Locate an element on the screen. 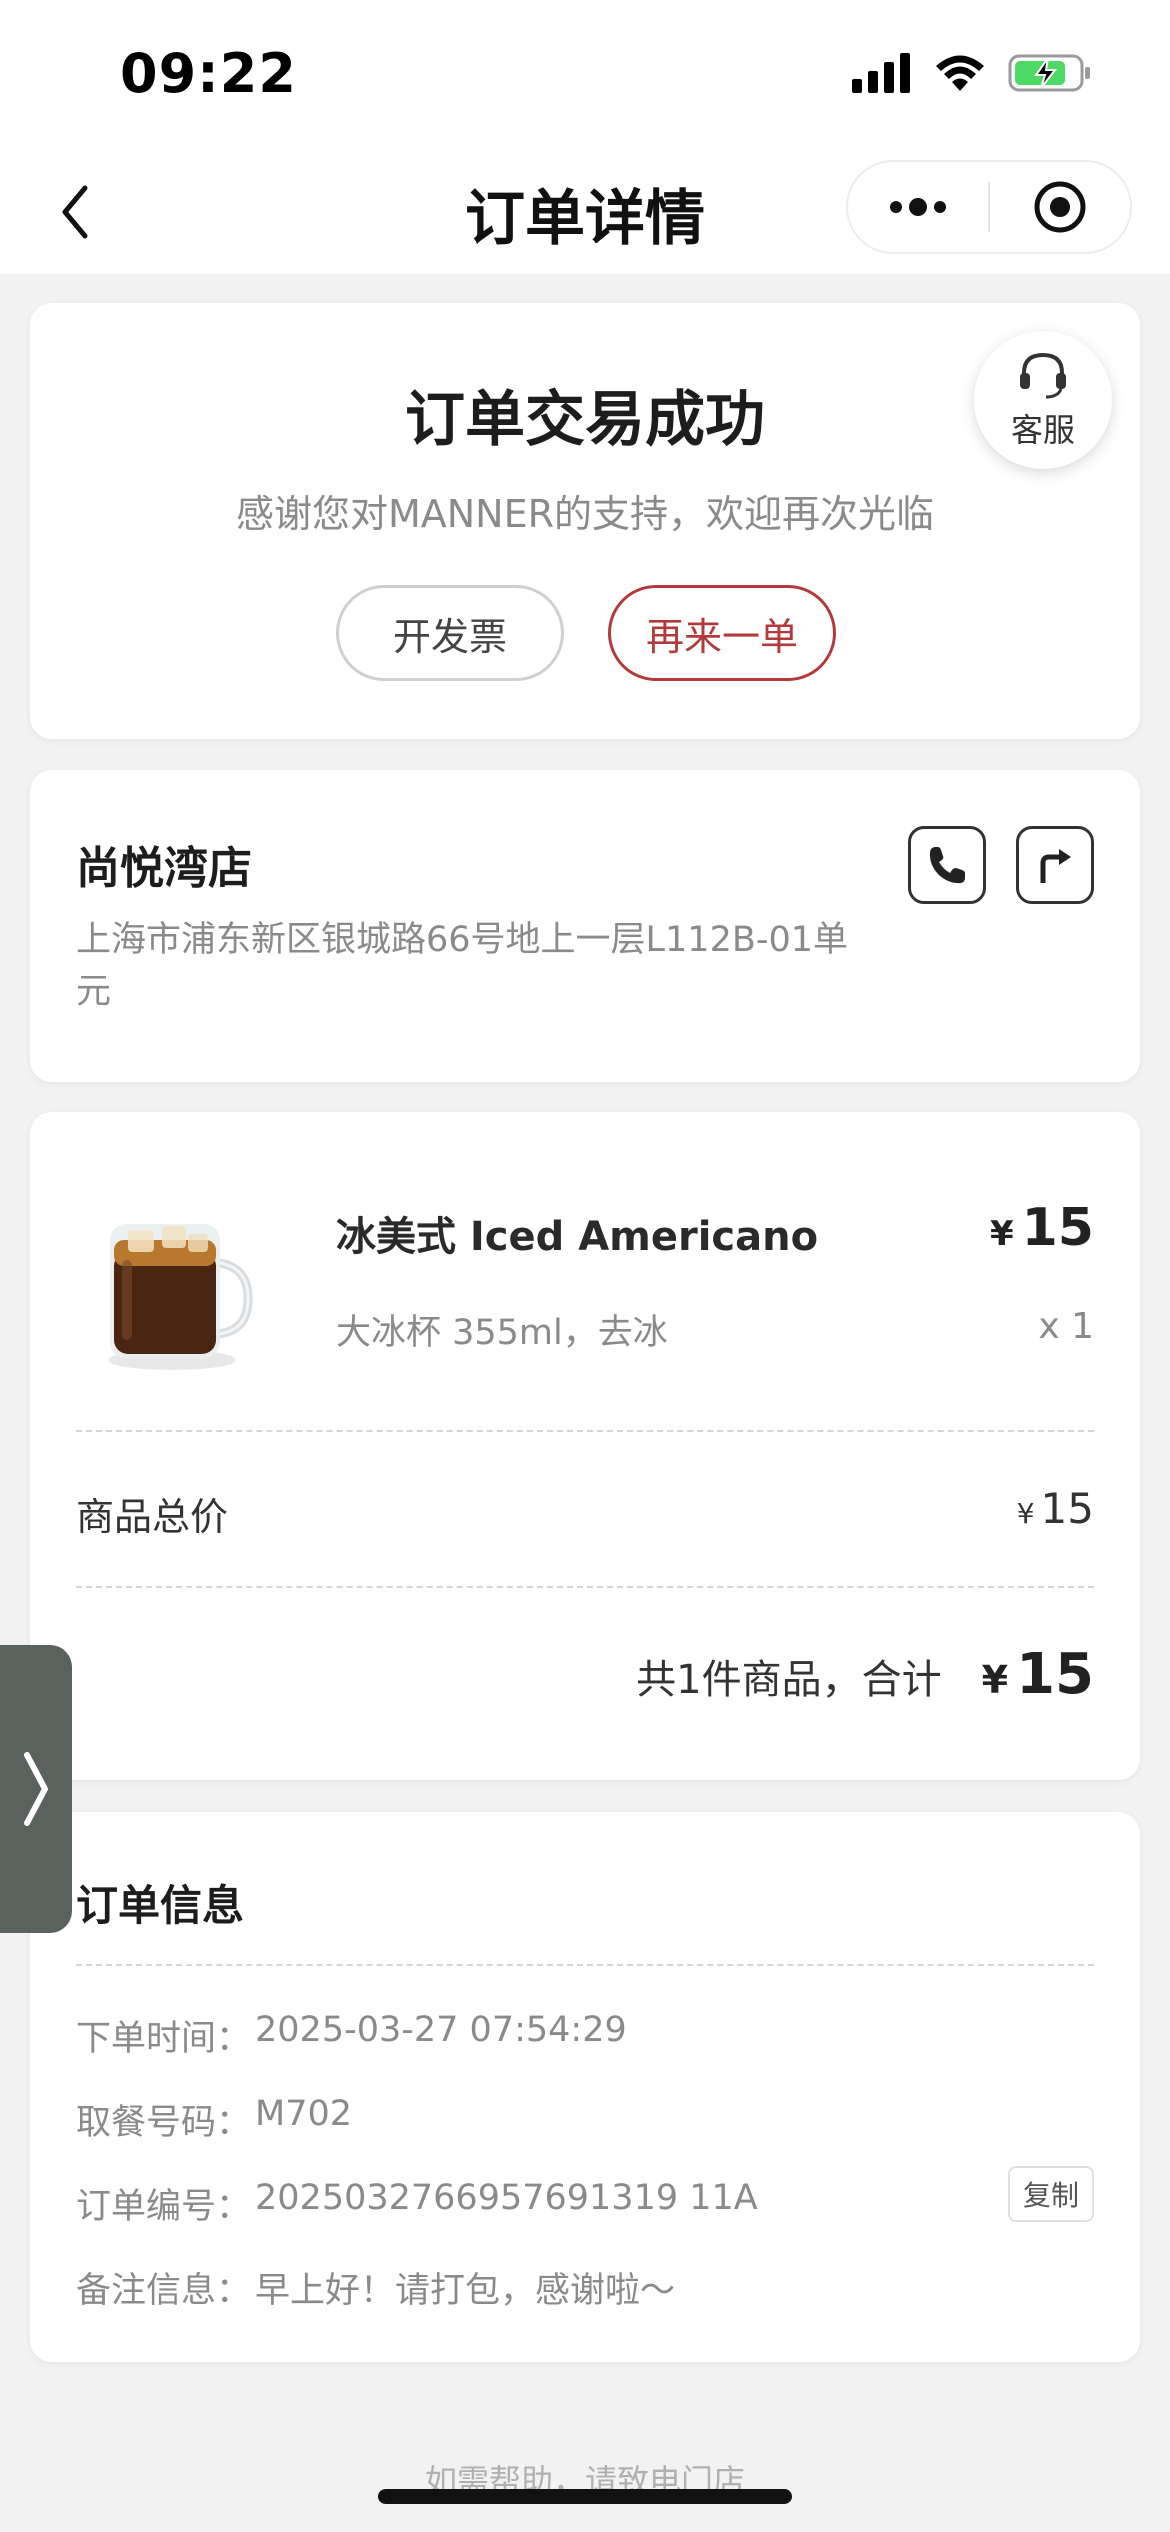 The width and height of the screenshot is (1170, 2532). product-image is located at coordinates (180, 1297).